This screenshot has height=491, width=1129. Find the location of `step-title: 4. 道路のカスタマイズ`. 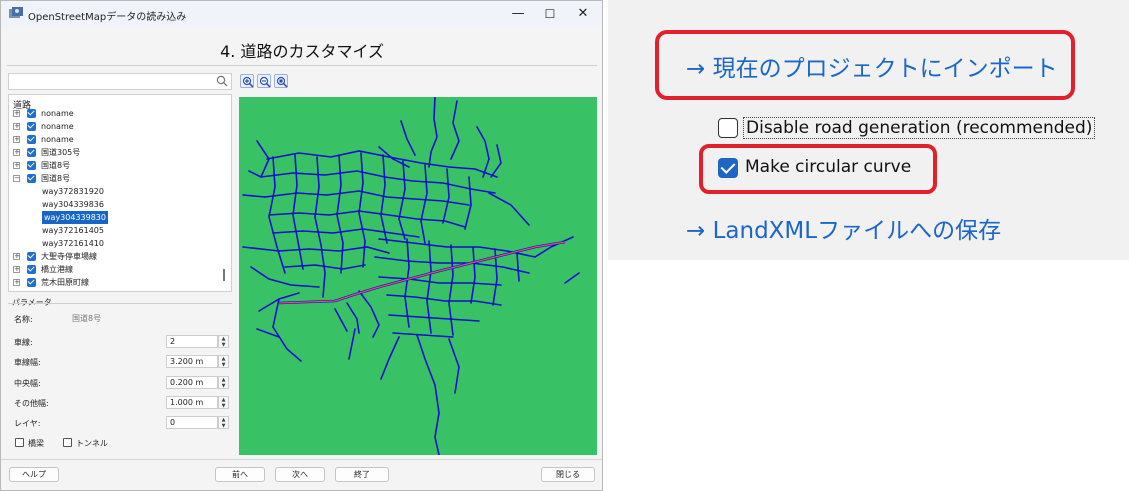

step-title: 4. 道路のカスタマイズ is located at coordinates (302, 51).